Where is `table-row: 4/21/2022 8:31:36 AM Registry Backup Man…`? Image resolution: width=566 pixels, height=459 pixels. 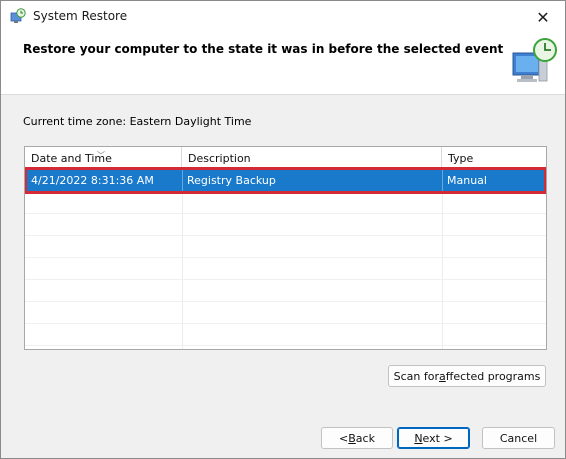 table-row: 4/21/2022 8:31:36 AM Registry Backup Man… is located at coordinates (285, 180).